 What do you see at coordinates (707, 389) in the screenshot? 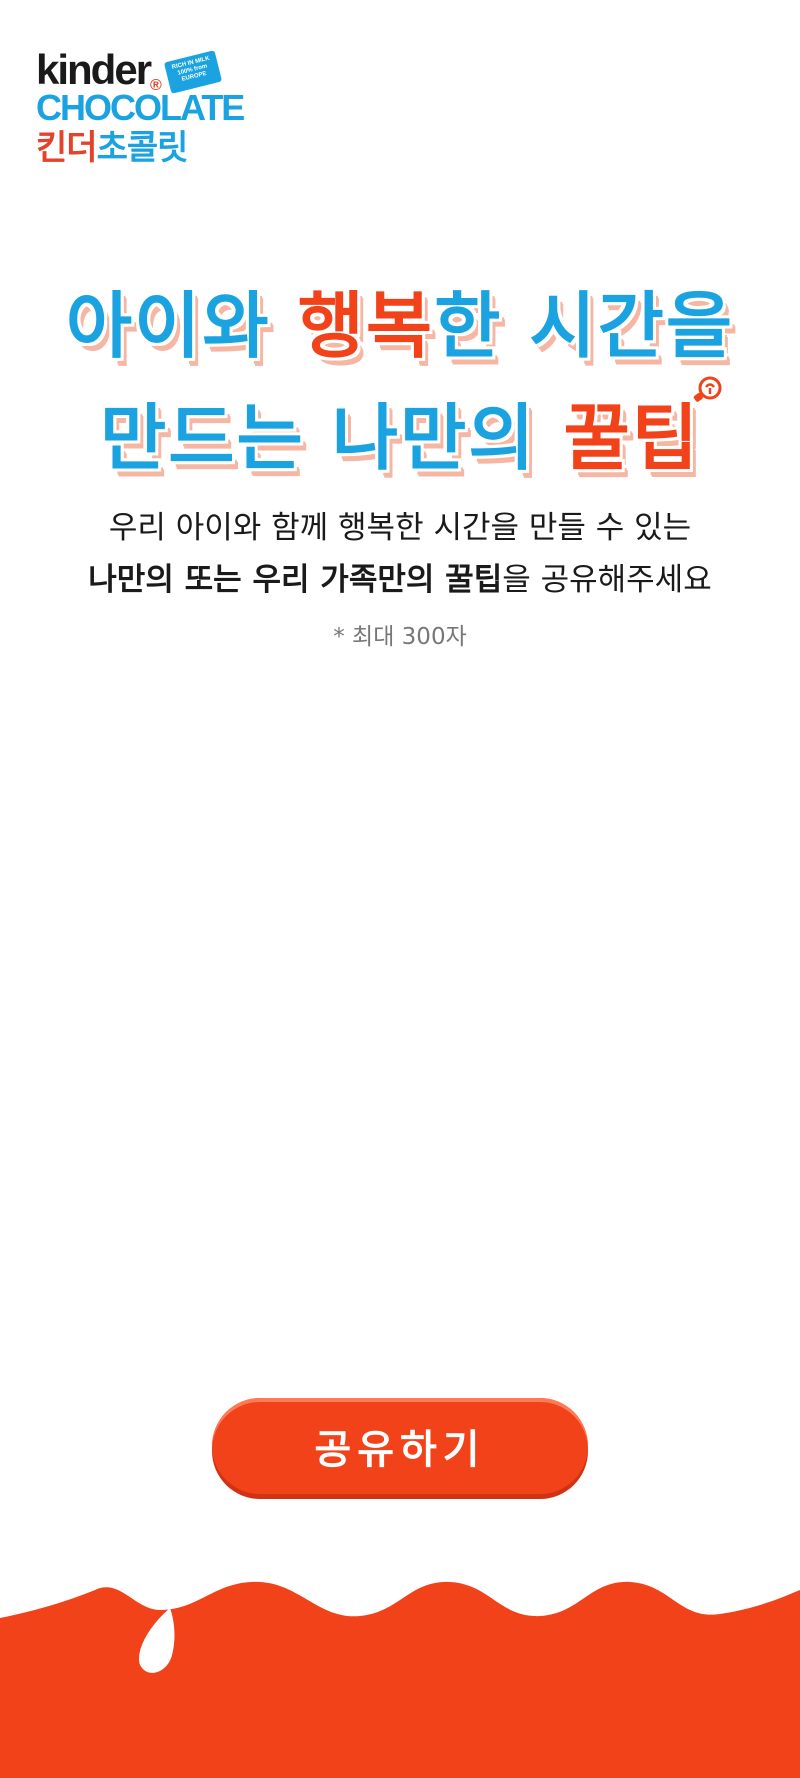
I see `lightbulb-icon` at bounding box center [707, 389].